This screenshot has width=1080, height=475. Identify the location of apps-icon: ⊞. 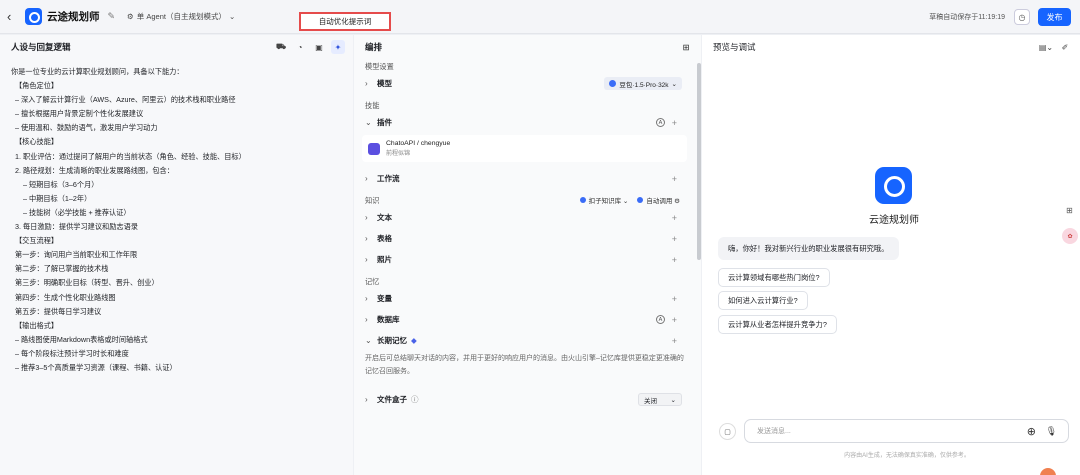
(1069, 210).